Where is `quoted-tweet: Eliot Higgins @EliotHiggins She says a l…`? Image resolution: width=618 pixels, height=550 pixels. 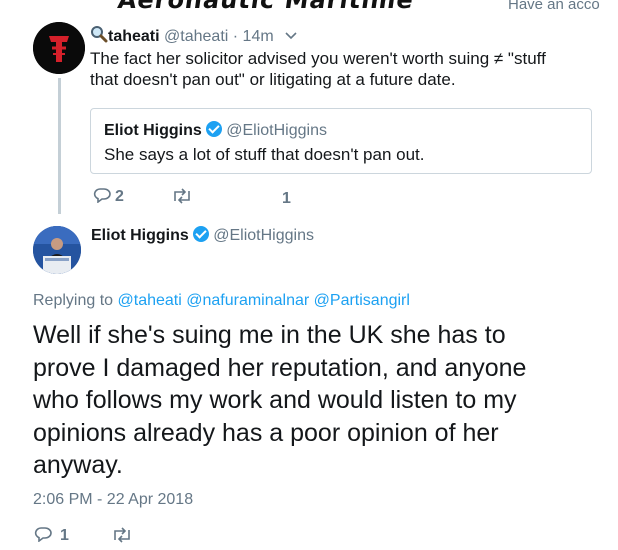 quoted-tweet: Eliot Higgins @EliotHiggins She says a l… is located at coordinates (341, 141).